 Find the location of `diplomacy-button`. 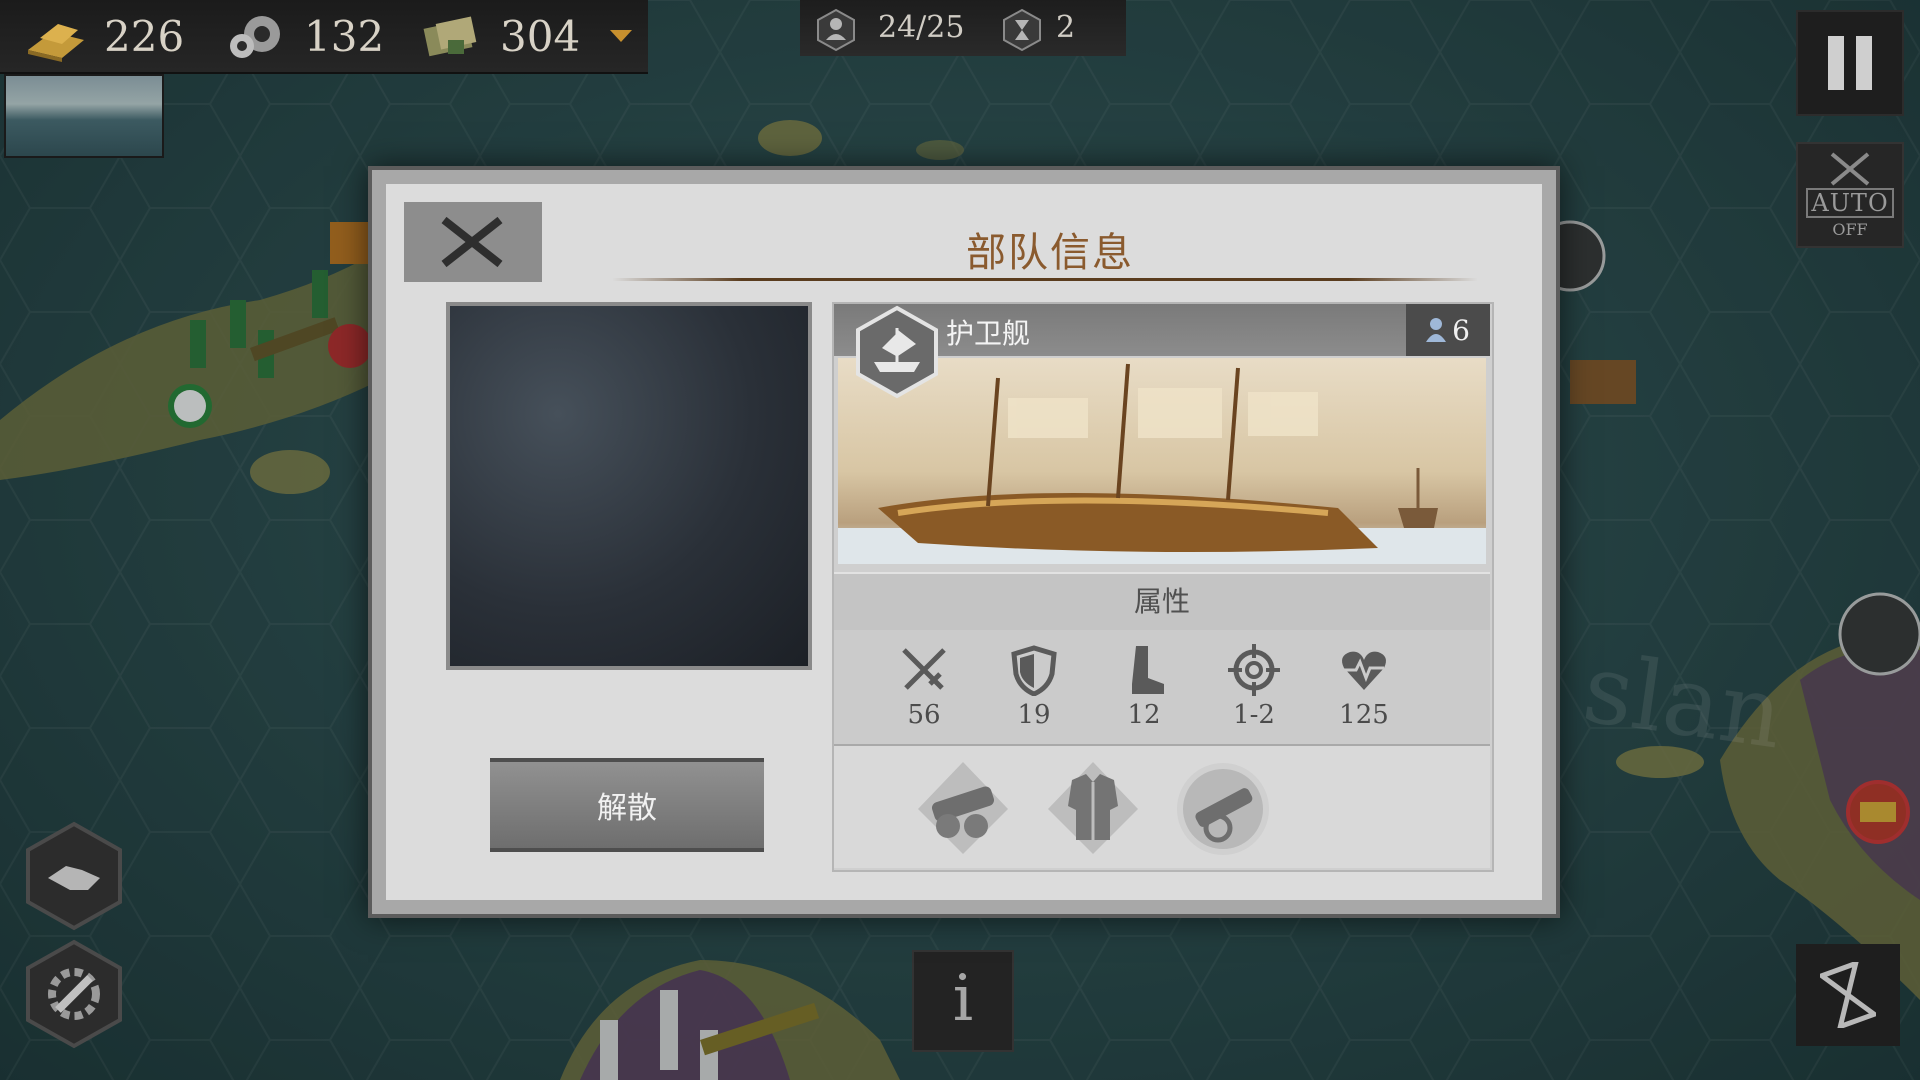

diplomacy-button is located at coordinates (74, 876).